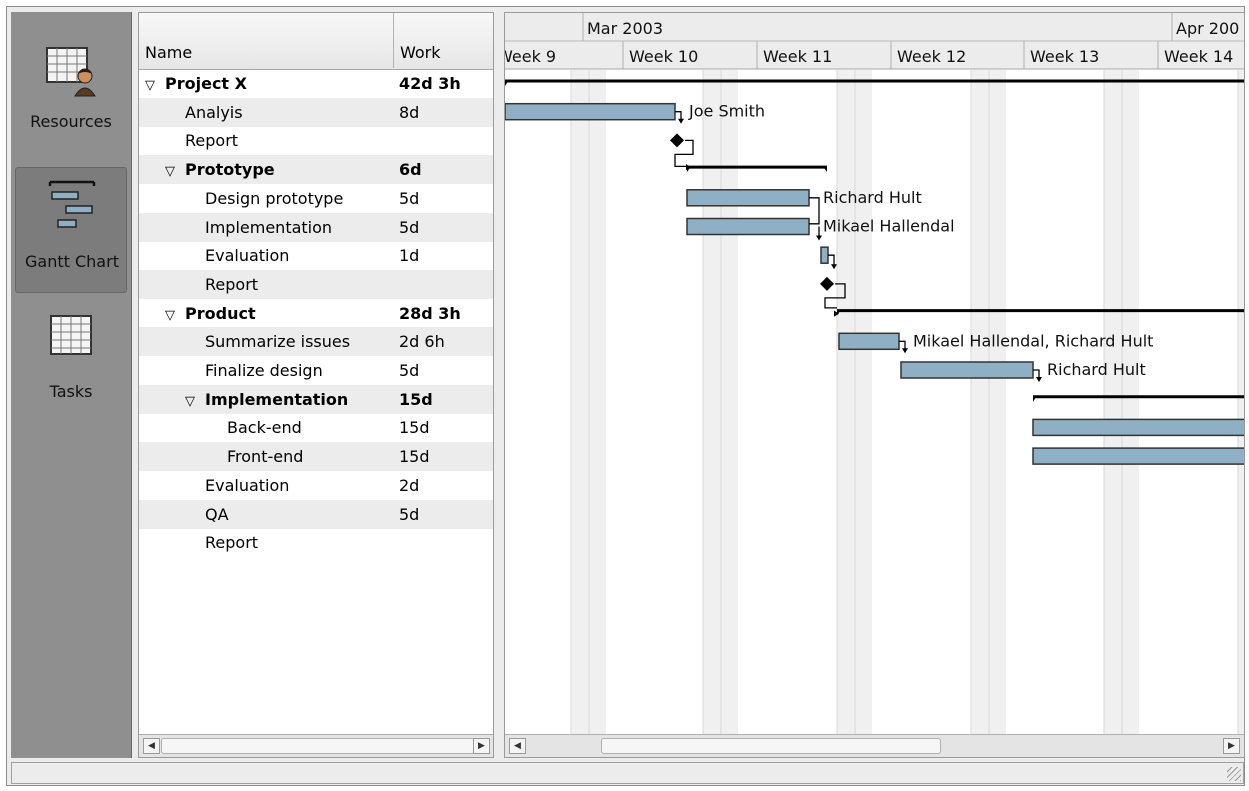 Image resolution: width=1249 pixels, height=791 pixels. I want to click on week-label: Week 9, so click(530, 56).